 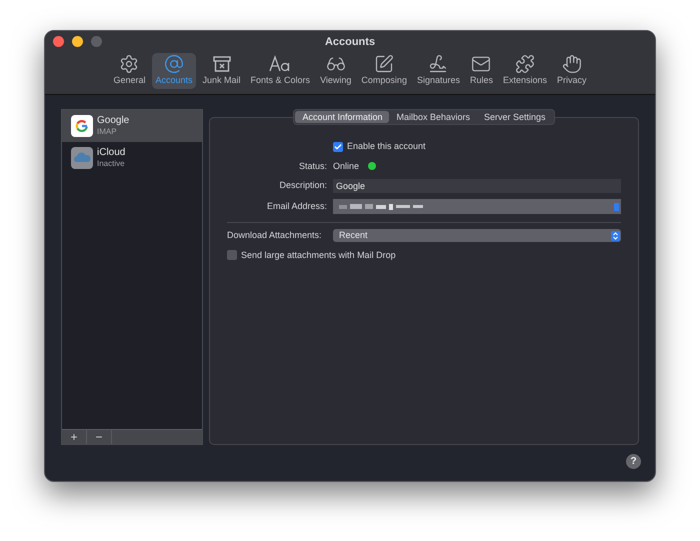 What do you see at coordinates (384, 64) in the screenshot?
I see `compose-icon` at bounding box center [384, 64].